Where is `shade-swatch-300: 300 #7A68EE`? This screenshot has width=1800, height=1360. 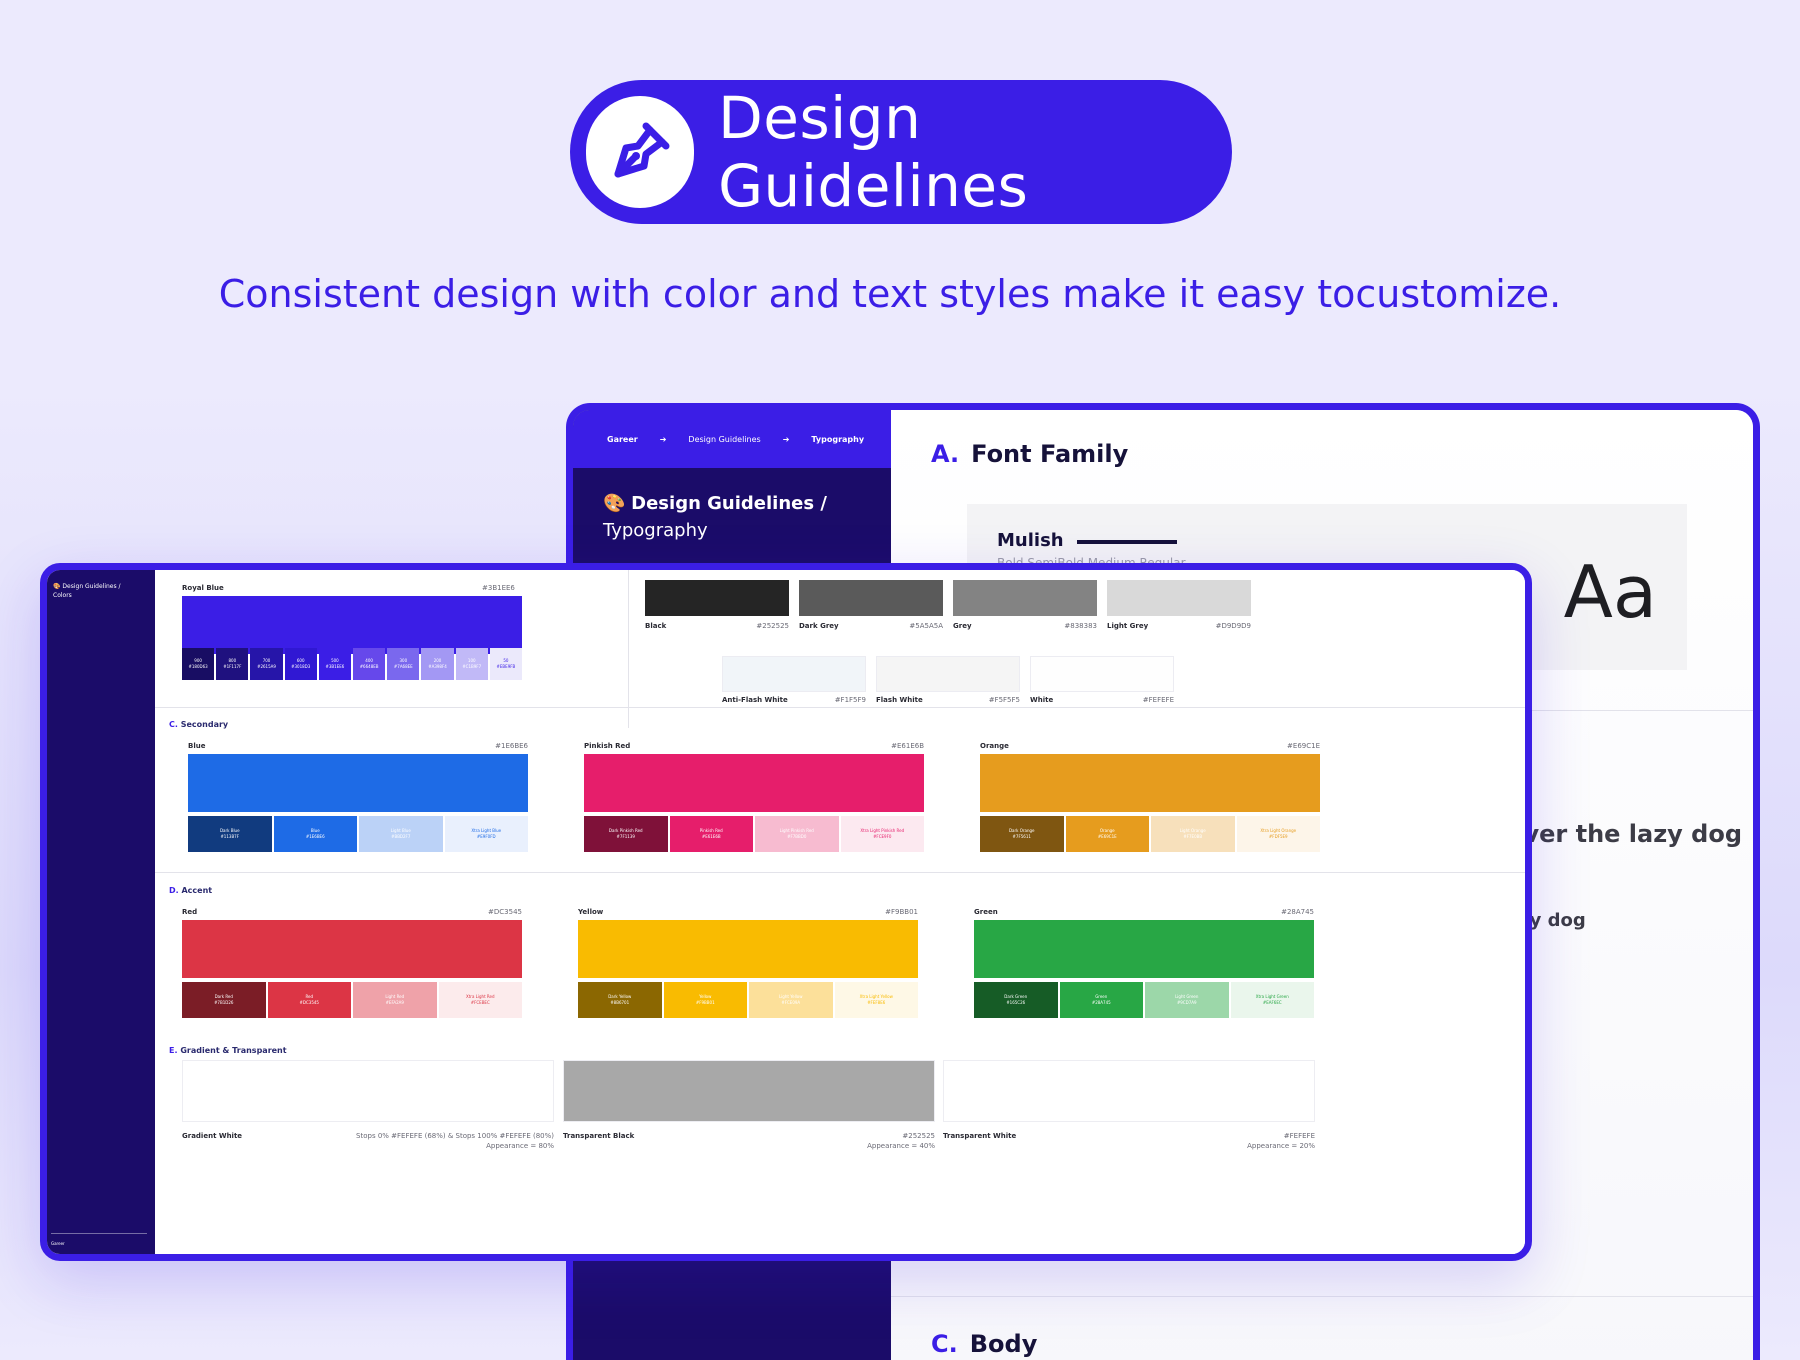
shade-swatch-300: 300 #7A68EE is located at coordinates (403, 664).